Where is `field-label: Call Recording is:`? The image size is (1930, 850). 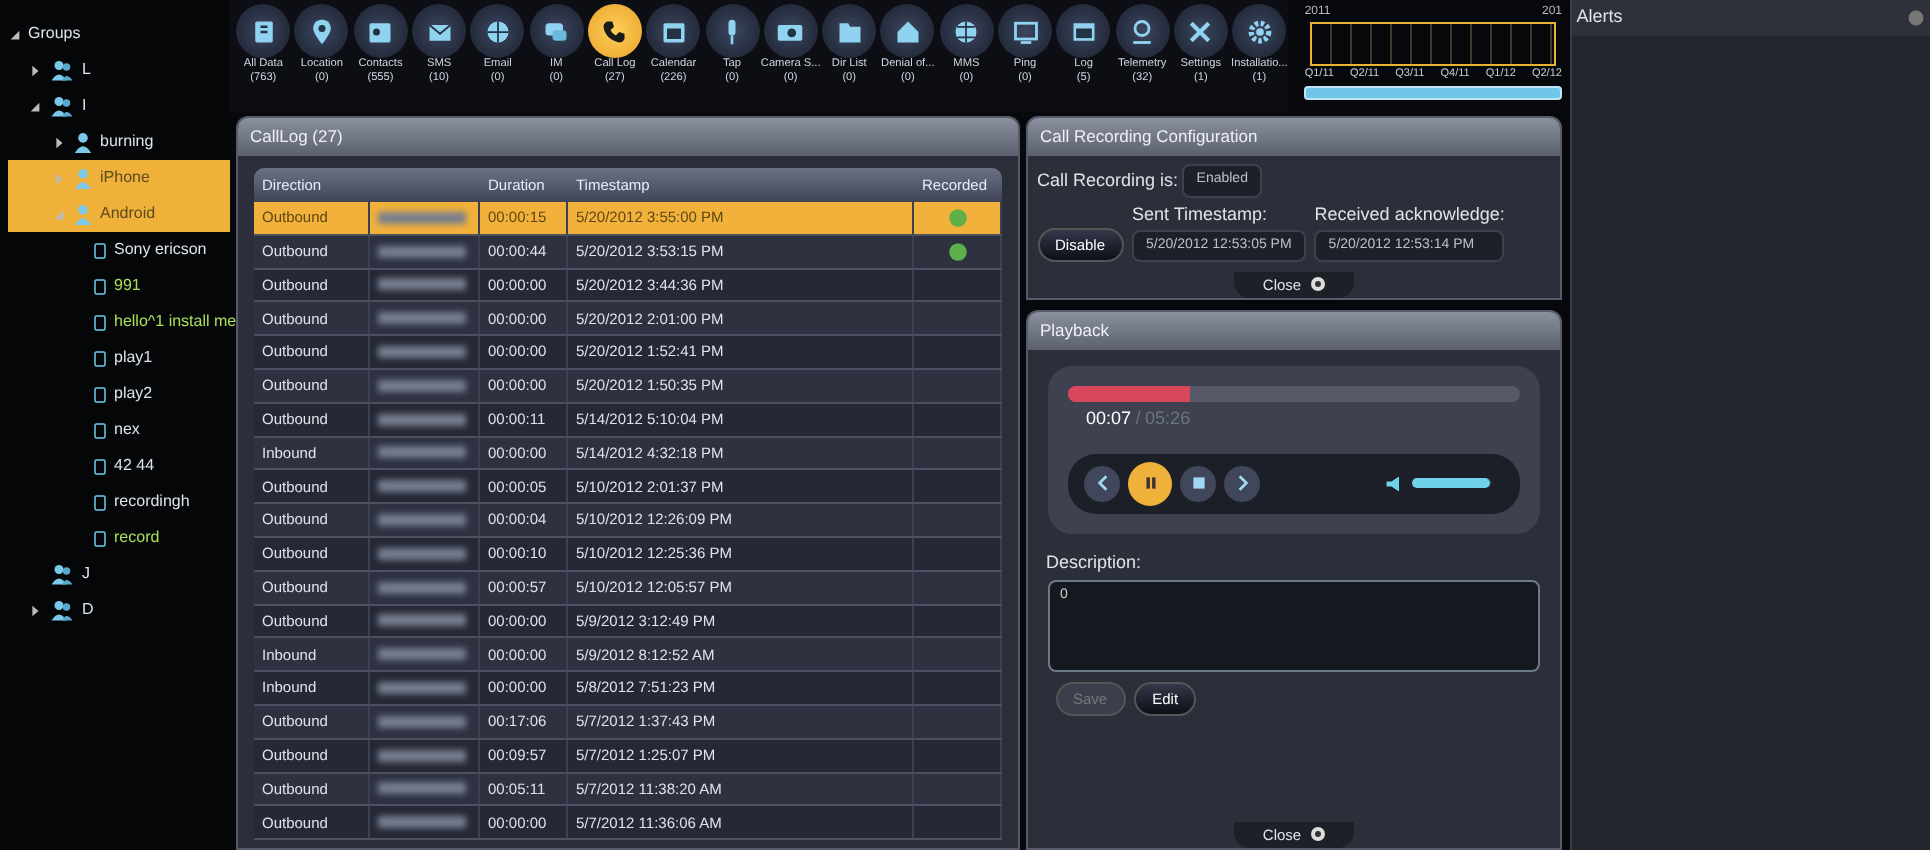 field-label: Call Recording is: is located at coordinates (1108, 180).